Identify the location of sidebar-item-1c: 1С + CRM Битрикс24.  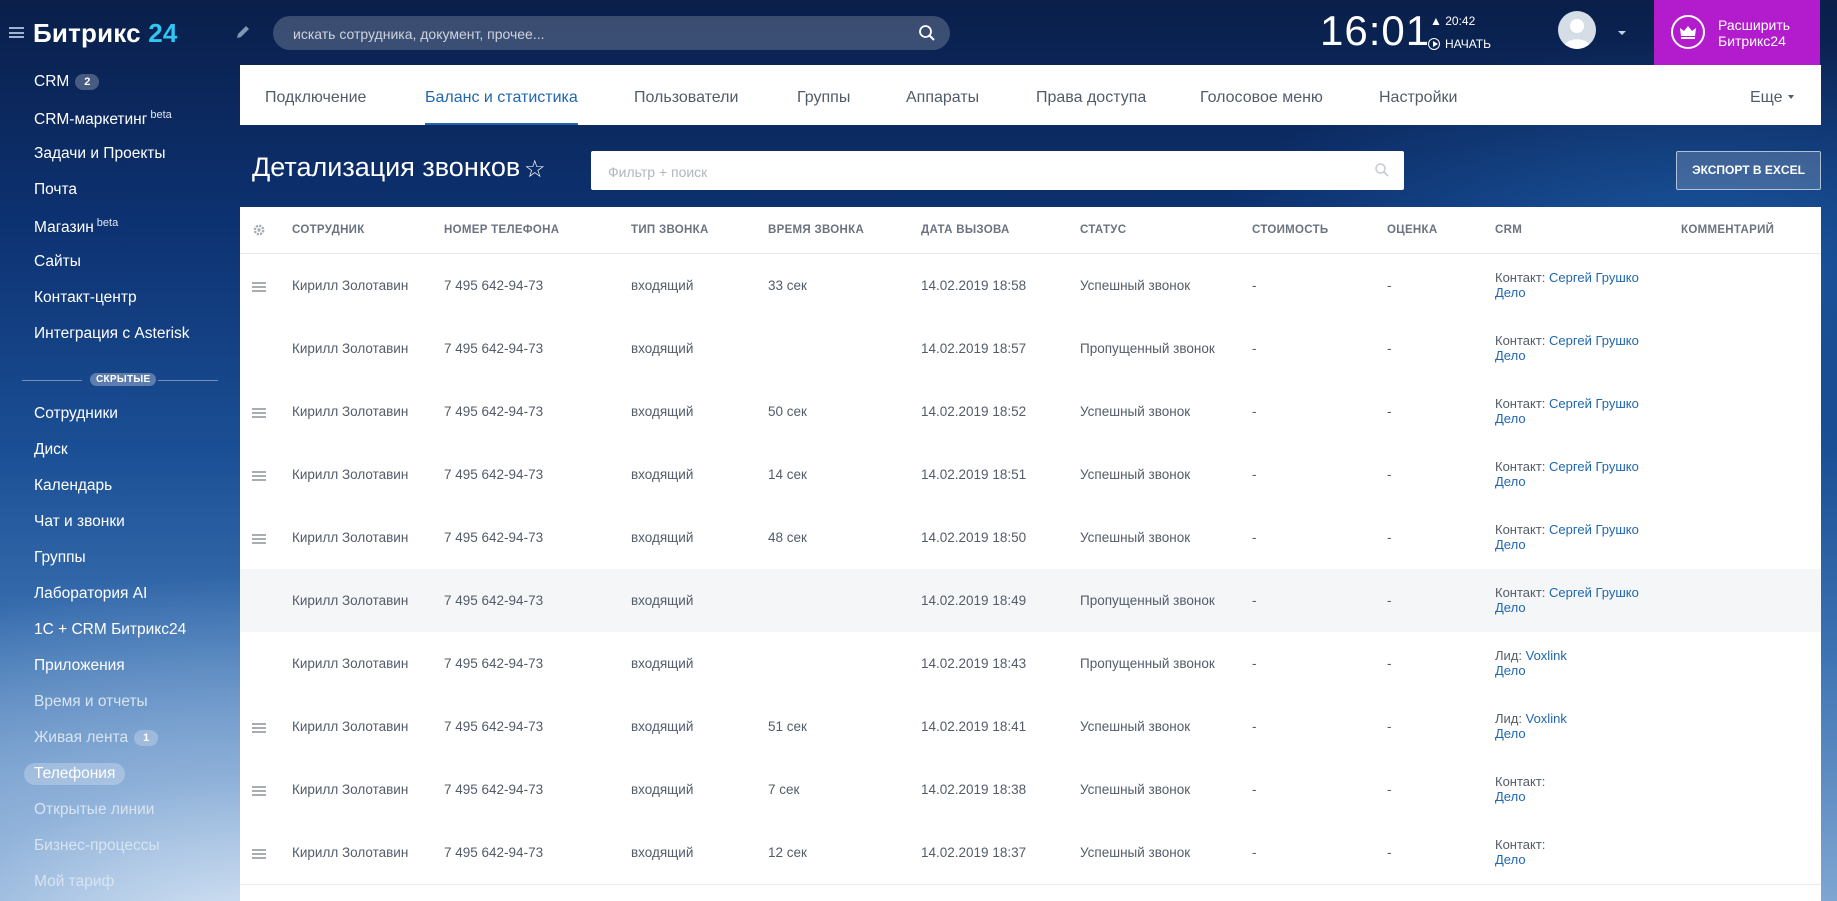
(110, 630).